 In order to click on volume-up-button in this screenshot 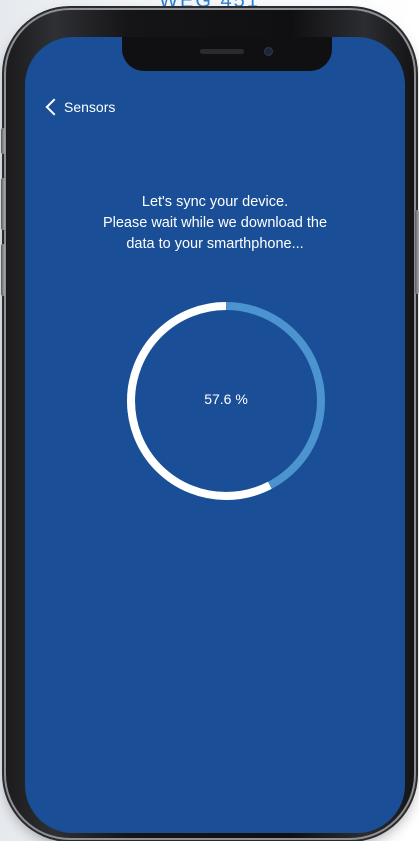, I will do `click(3, 204)`.